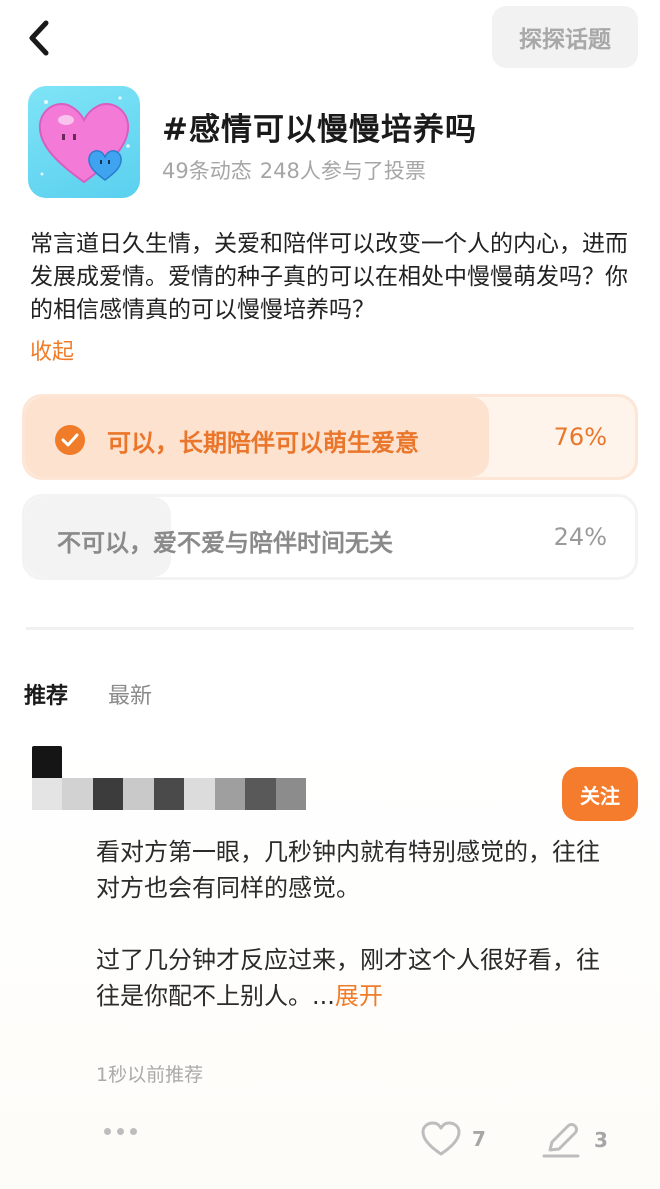 Image resolution: width=660 pixels, height=1189 pixels. I want to click on tab-latest: 最新, so click(130, 694).